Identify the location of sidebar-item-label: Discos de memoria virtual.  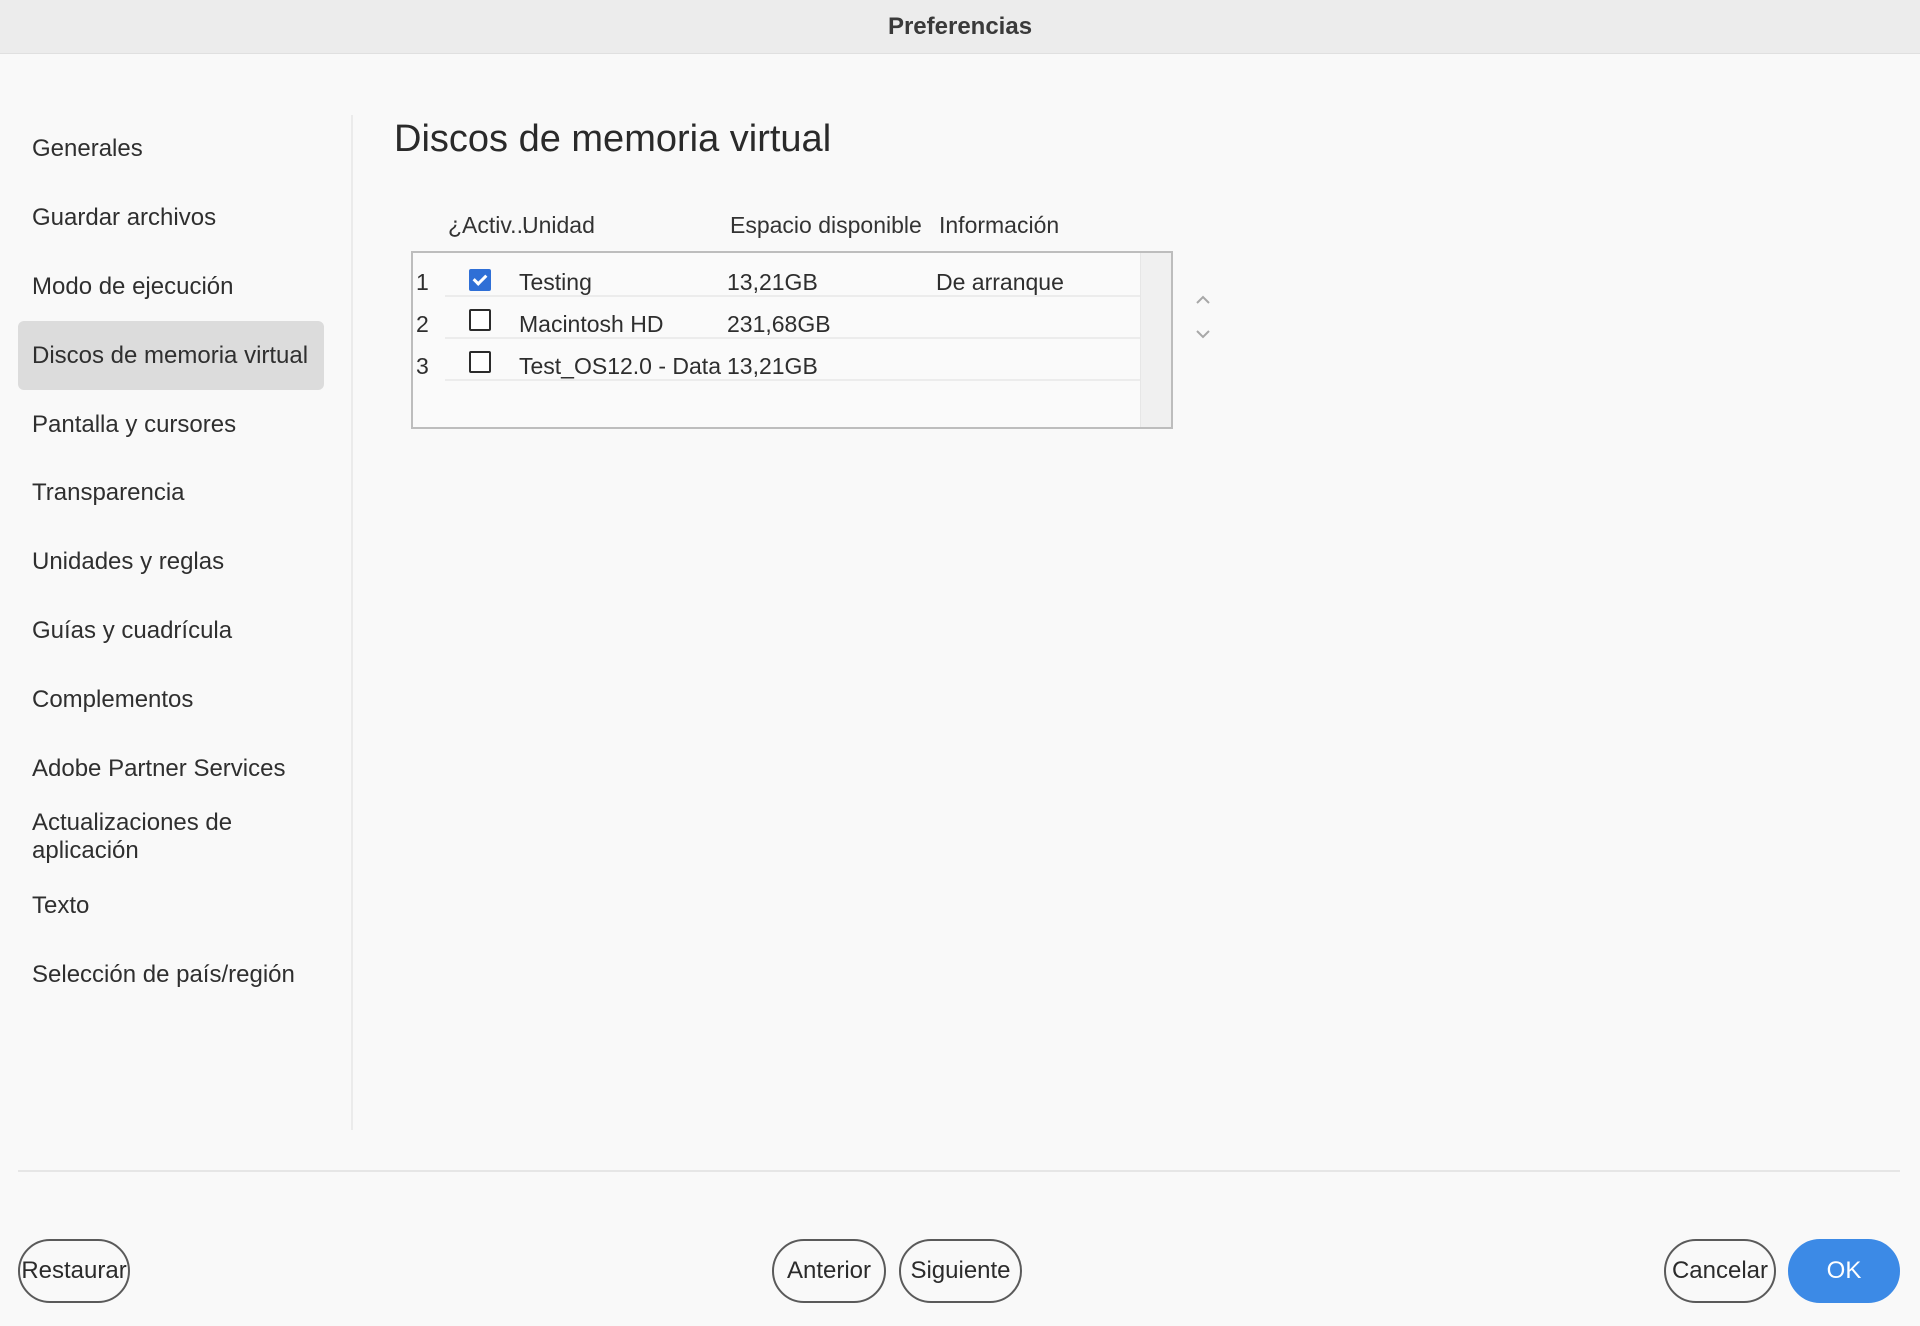
(170, 355).